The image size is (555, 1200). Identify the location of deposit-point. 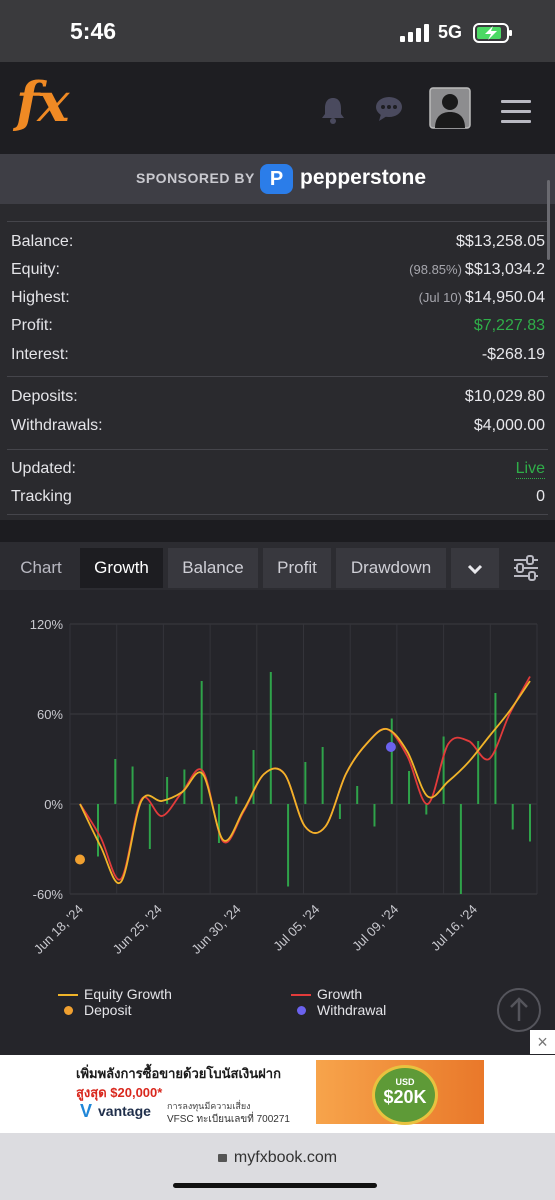
(80, 859).